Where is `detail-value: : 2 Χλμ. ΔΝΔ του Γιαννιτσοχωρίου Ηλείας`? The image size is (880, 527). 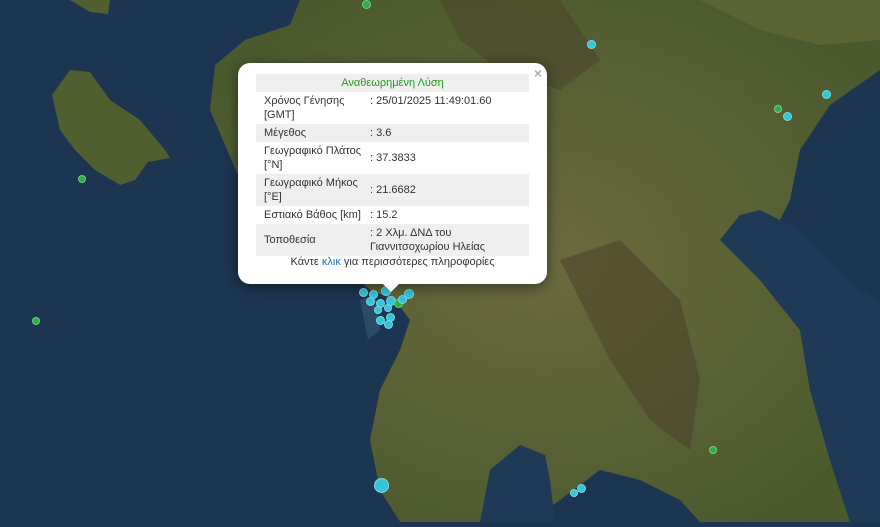 detail-value: : 2 Χλμ. ΔΝΔ του Γιαννιτσοχωρίου Ηλείας is located at coordinates (448, 240).